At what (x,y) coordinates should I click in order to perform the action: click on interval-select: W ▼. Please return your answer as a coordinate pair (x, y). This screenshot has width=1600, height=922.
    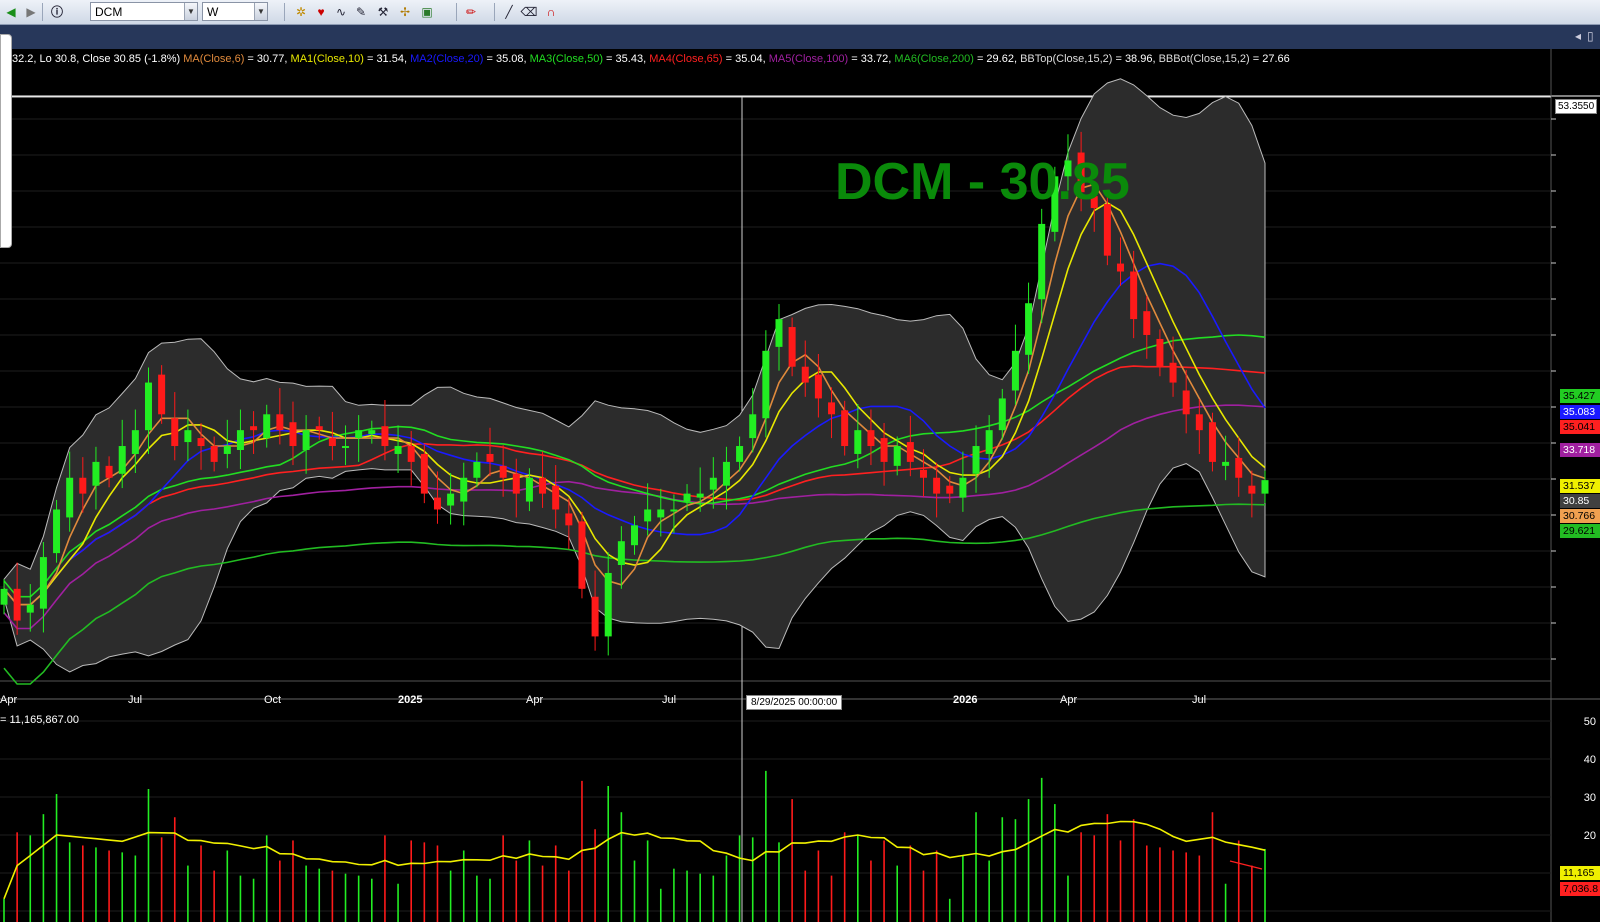
    Looking at the image, I should click on (235, 11).